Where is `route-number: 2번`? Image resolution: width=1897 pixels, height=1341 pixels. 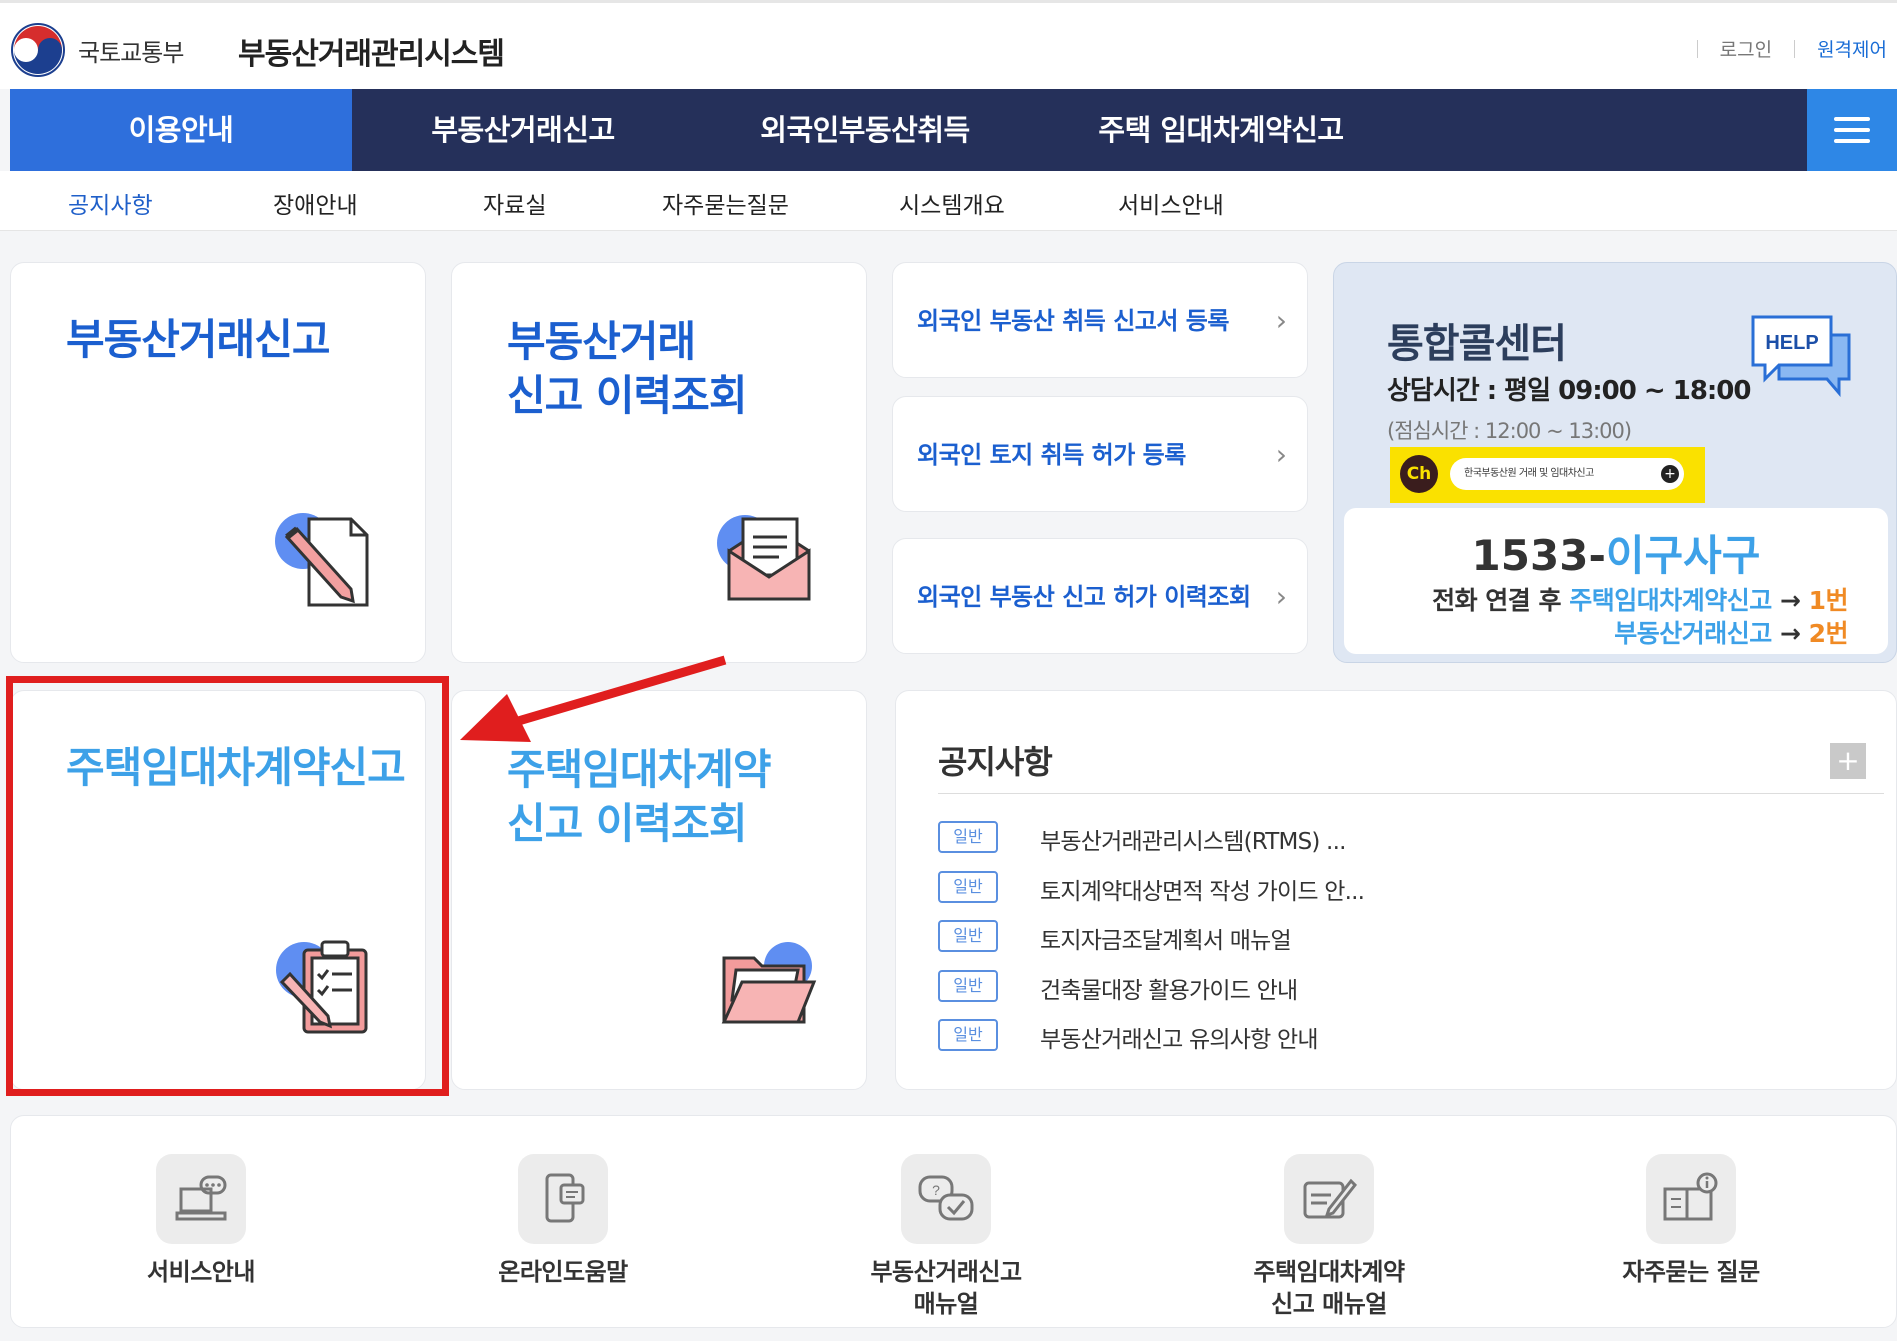
route-number: 2번 is located at coordinates (1828, 633).